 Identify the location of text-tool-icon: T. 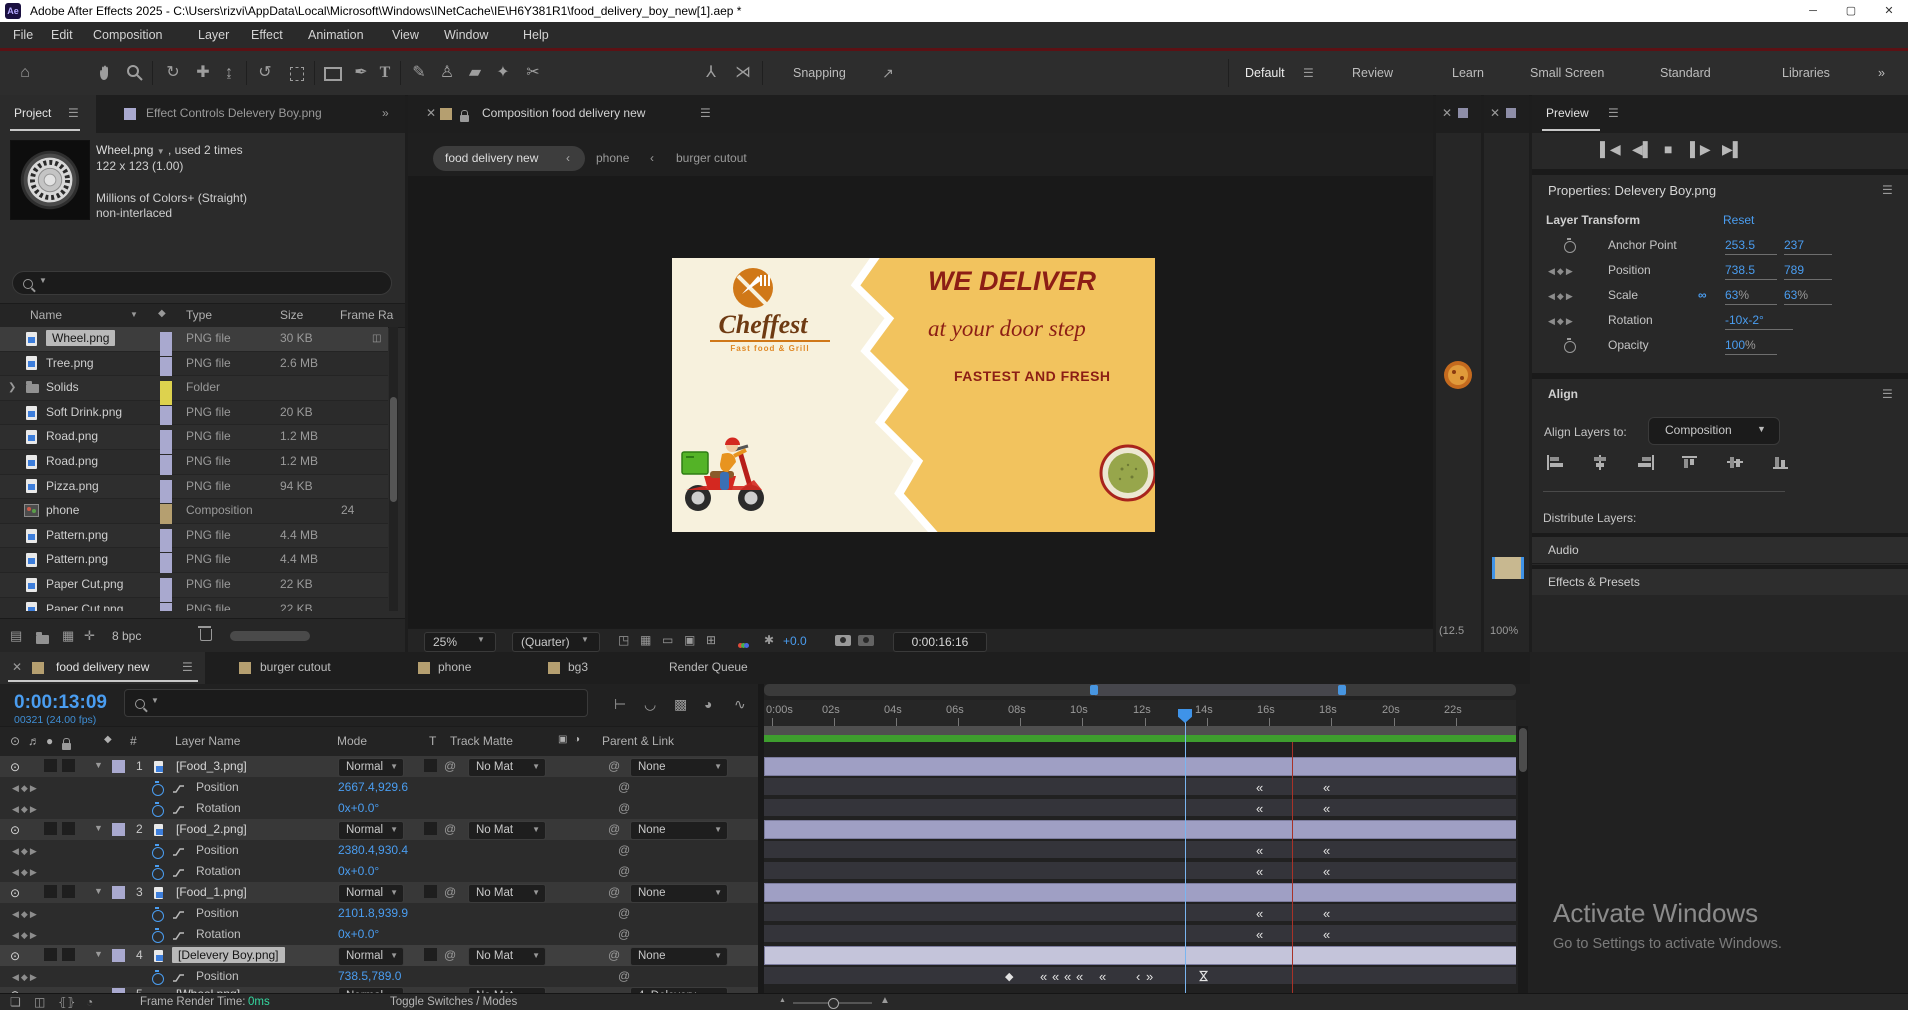
(385, 73).